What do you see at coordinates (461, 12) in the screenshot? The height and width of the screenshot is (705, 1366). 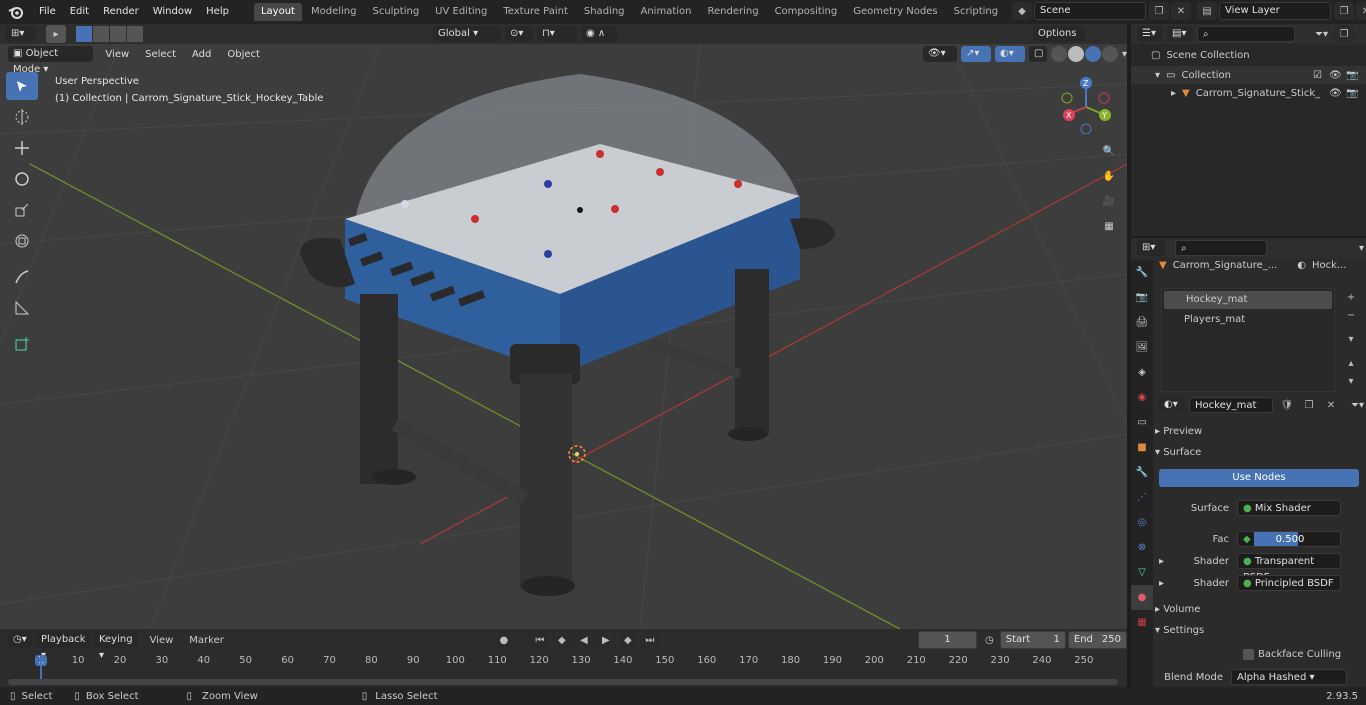 I see `tab-uv-editing: UV Editing` at bounding box center [461, 12].